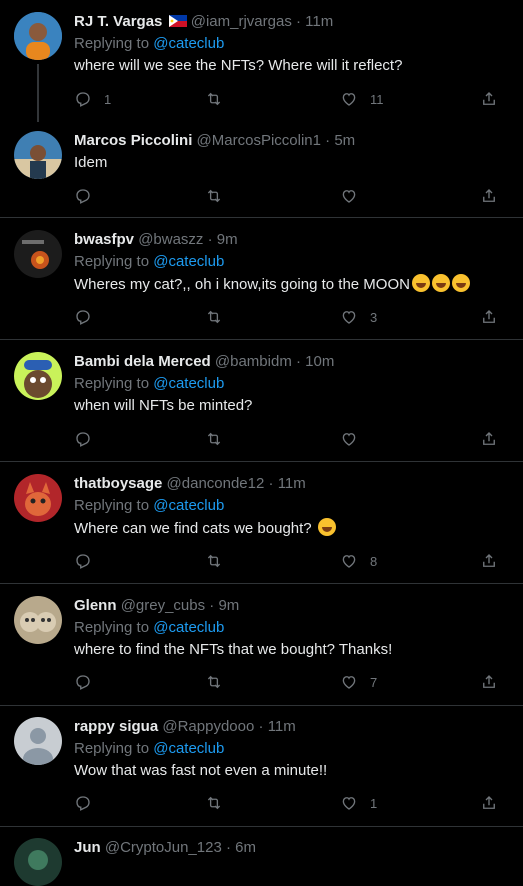 Image resolution: width=523 pixels, height=886 pixels. What do you see at coordinates (291, 561) in the screenshot?
I see `tweet-actions: 8` at bounding box center [291, 561].